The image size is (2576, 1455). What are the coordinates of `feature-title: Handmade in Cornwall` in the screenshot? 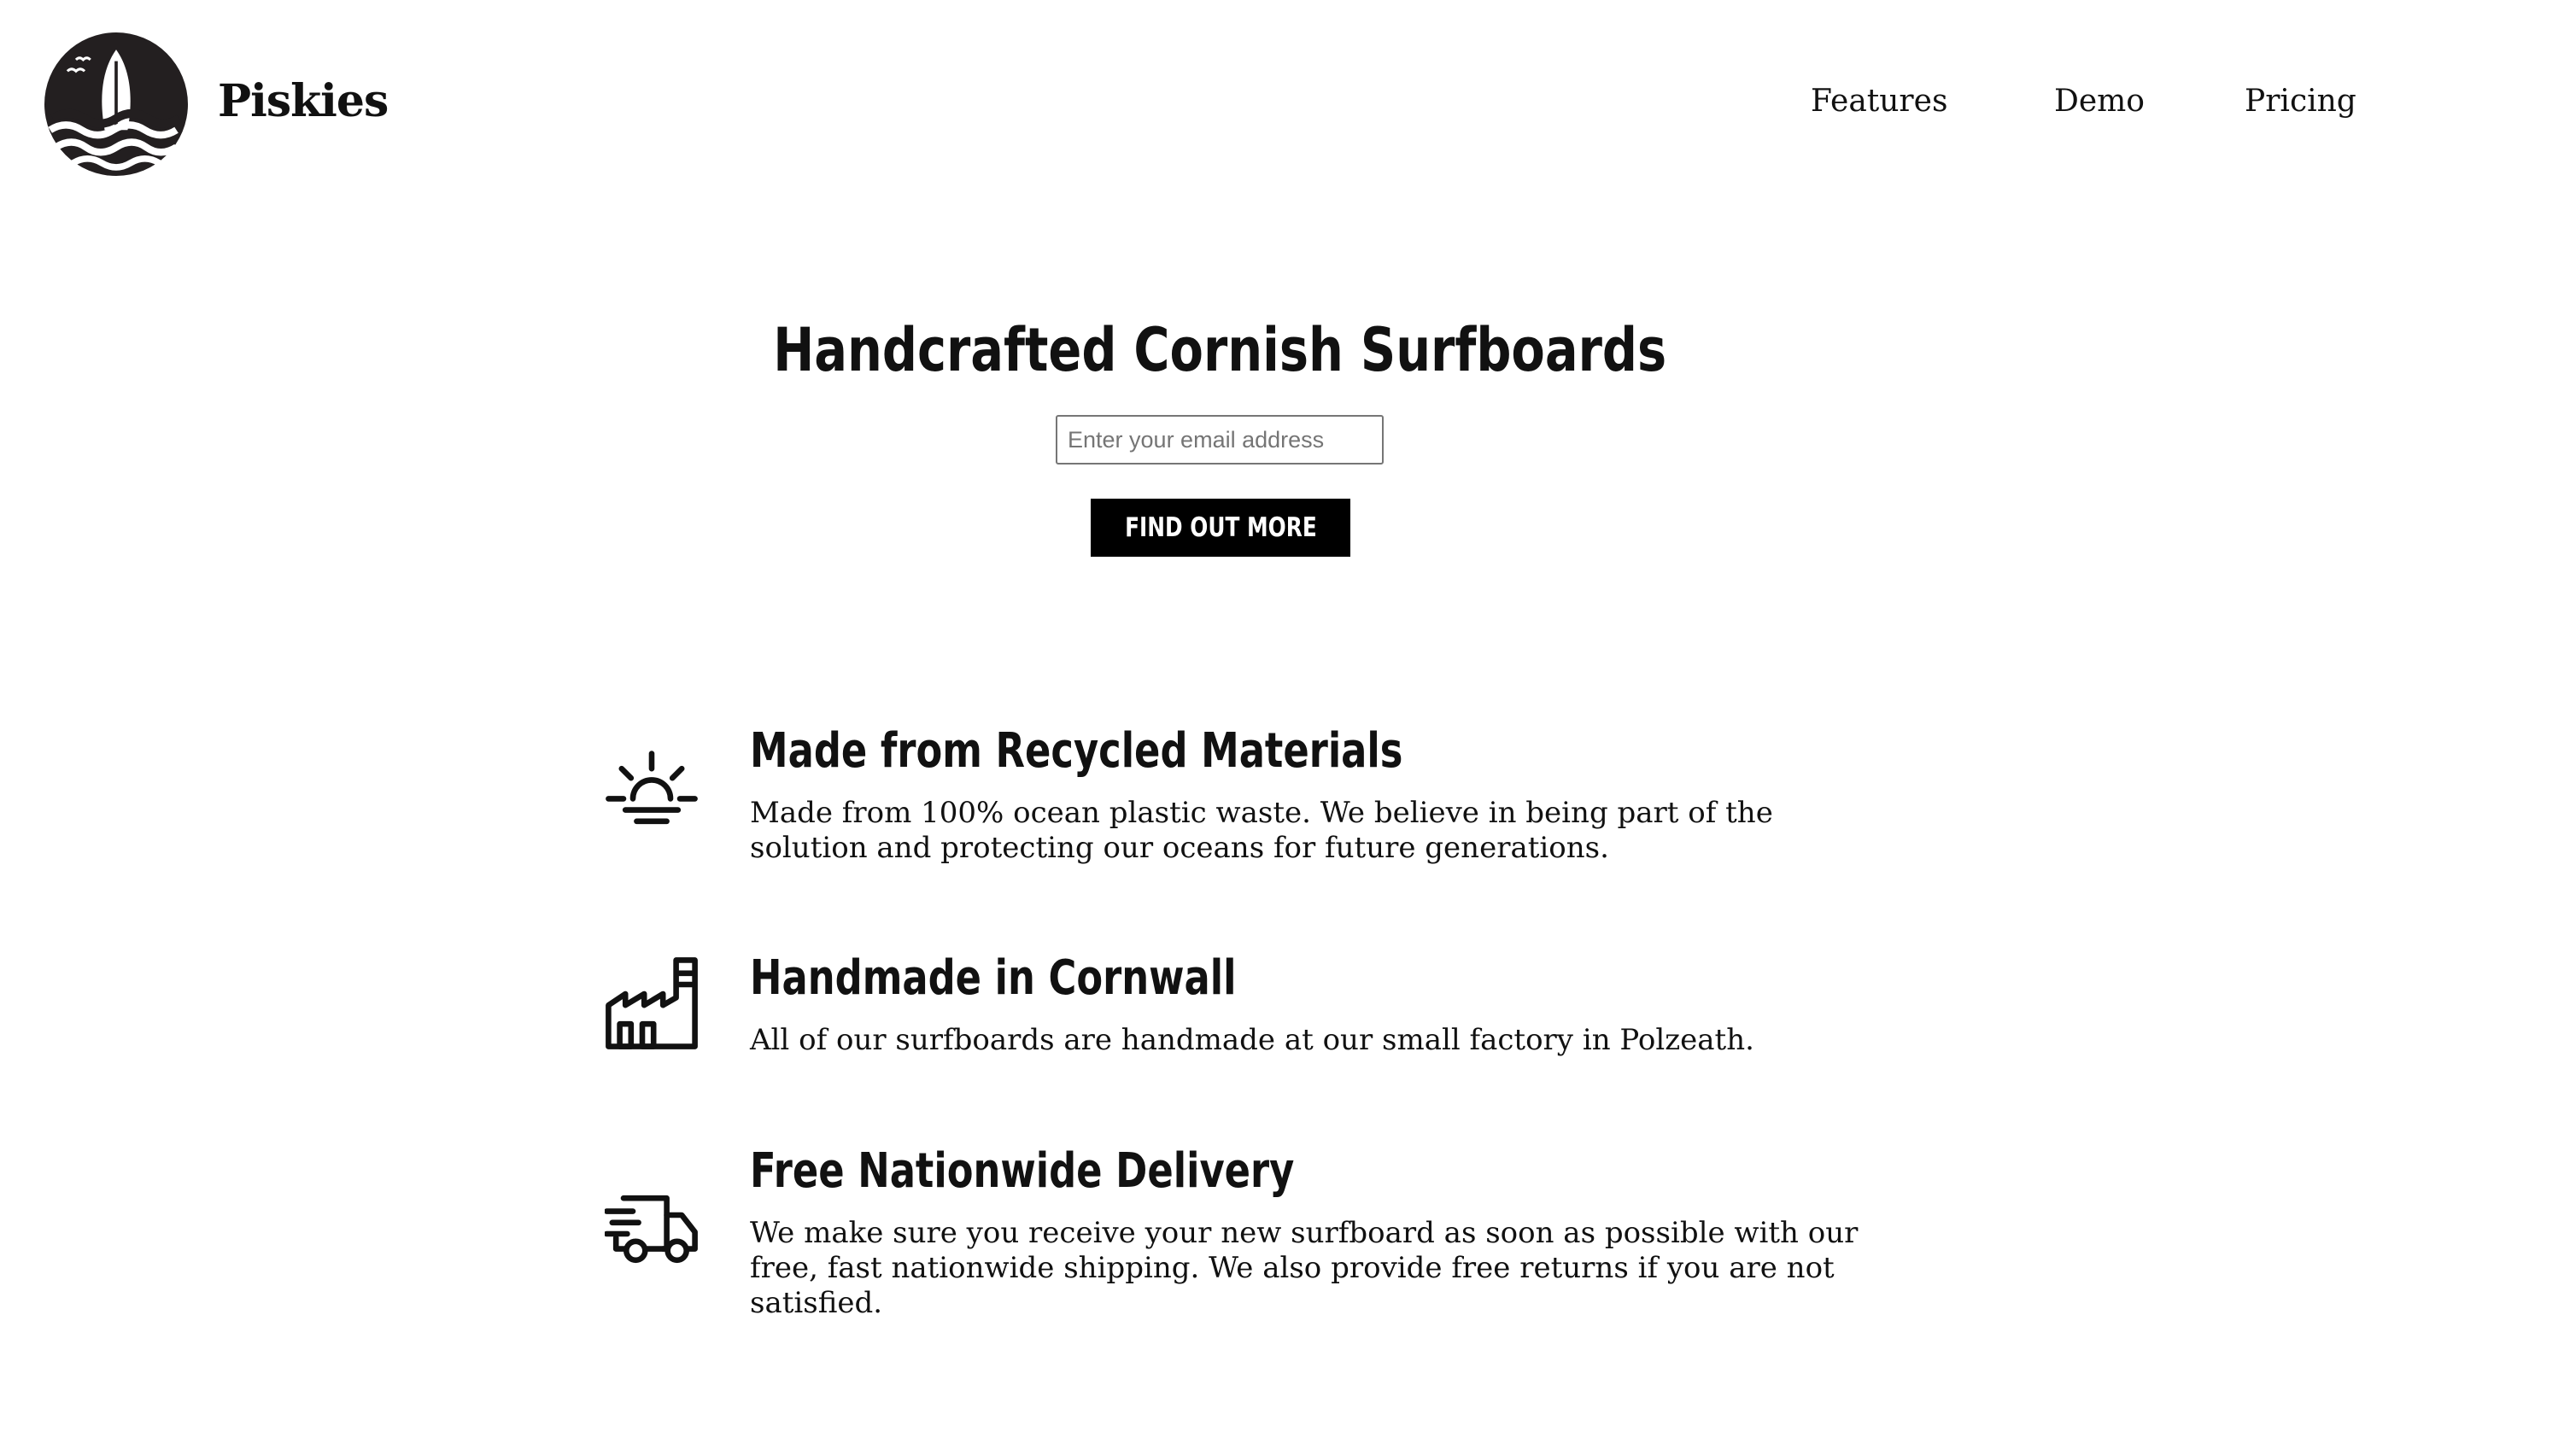 It's located at (993, 978).